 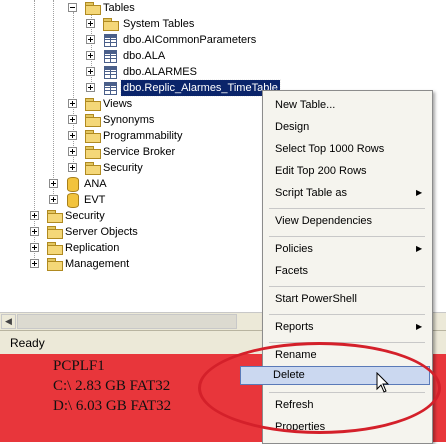 What do you see at coordinates (72, 7) in the screenshot?
I see `collapse-icon` at bounding box center [72, 7].